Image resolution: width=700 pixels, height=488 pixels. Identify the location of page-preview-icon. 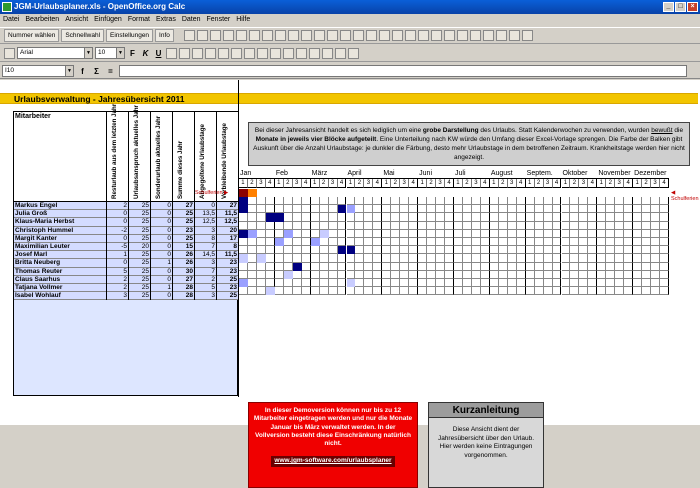
(280, 35).